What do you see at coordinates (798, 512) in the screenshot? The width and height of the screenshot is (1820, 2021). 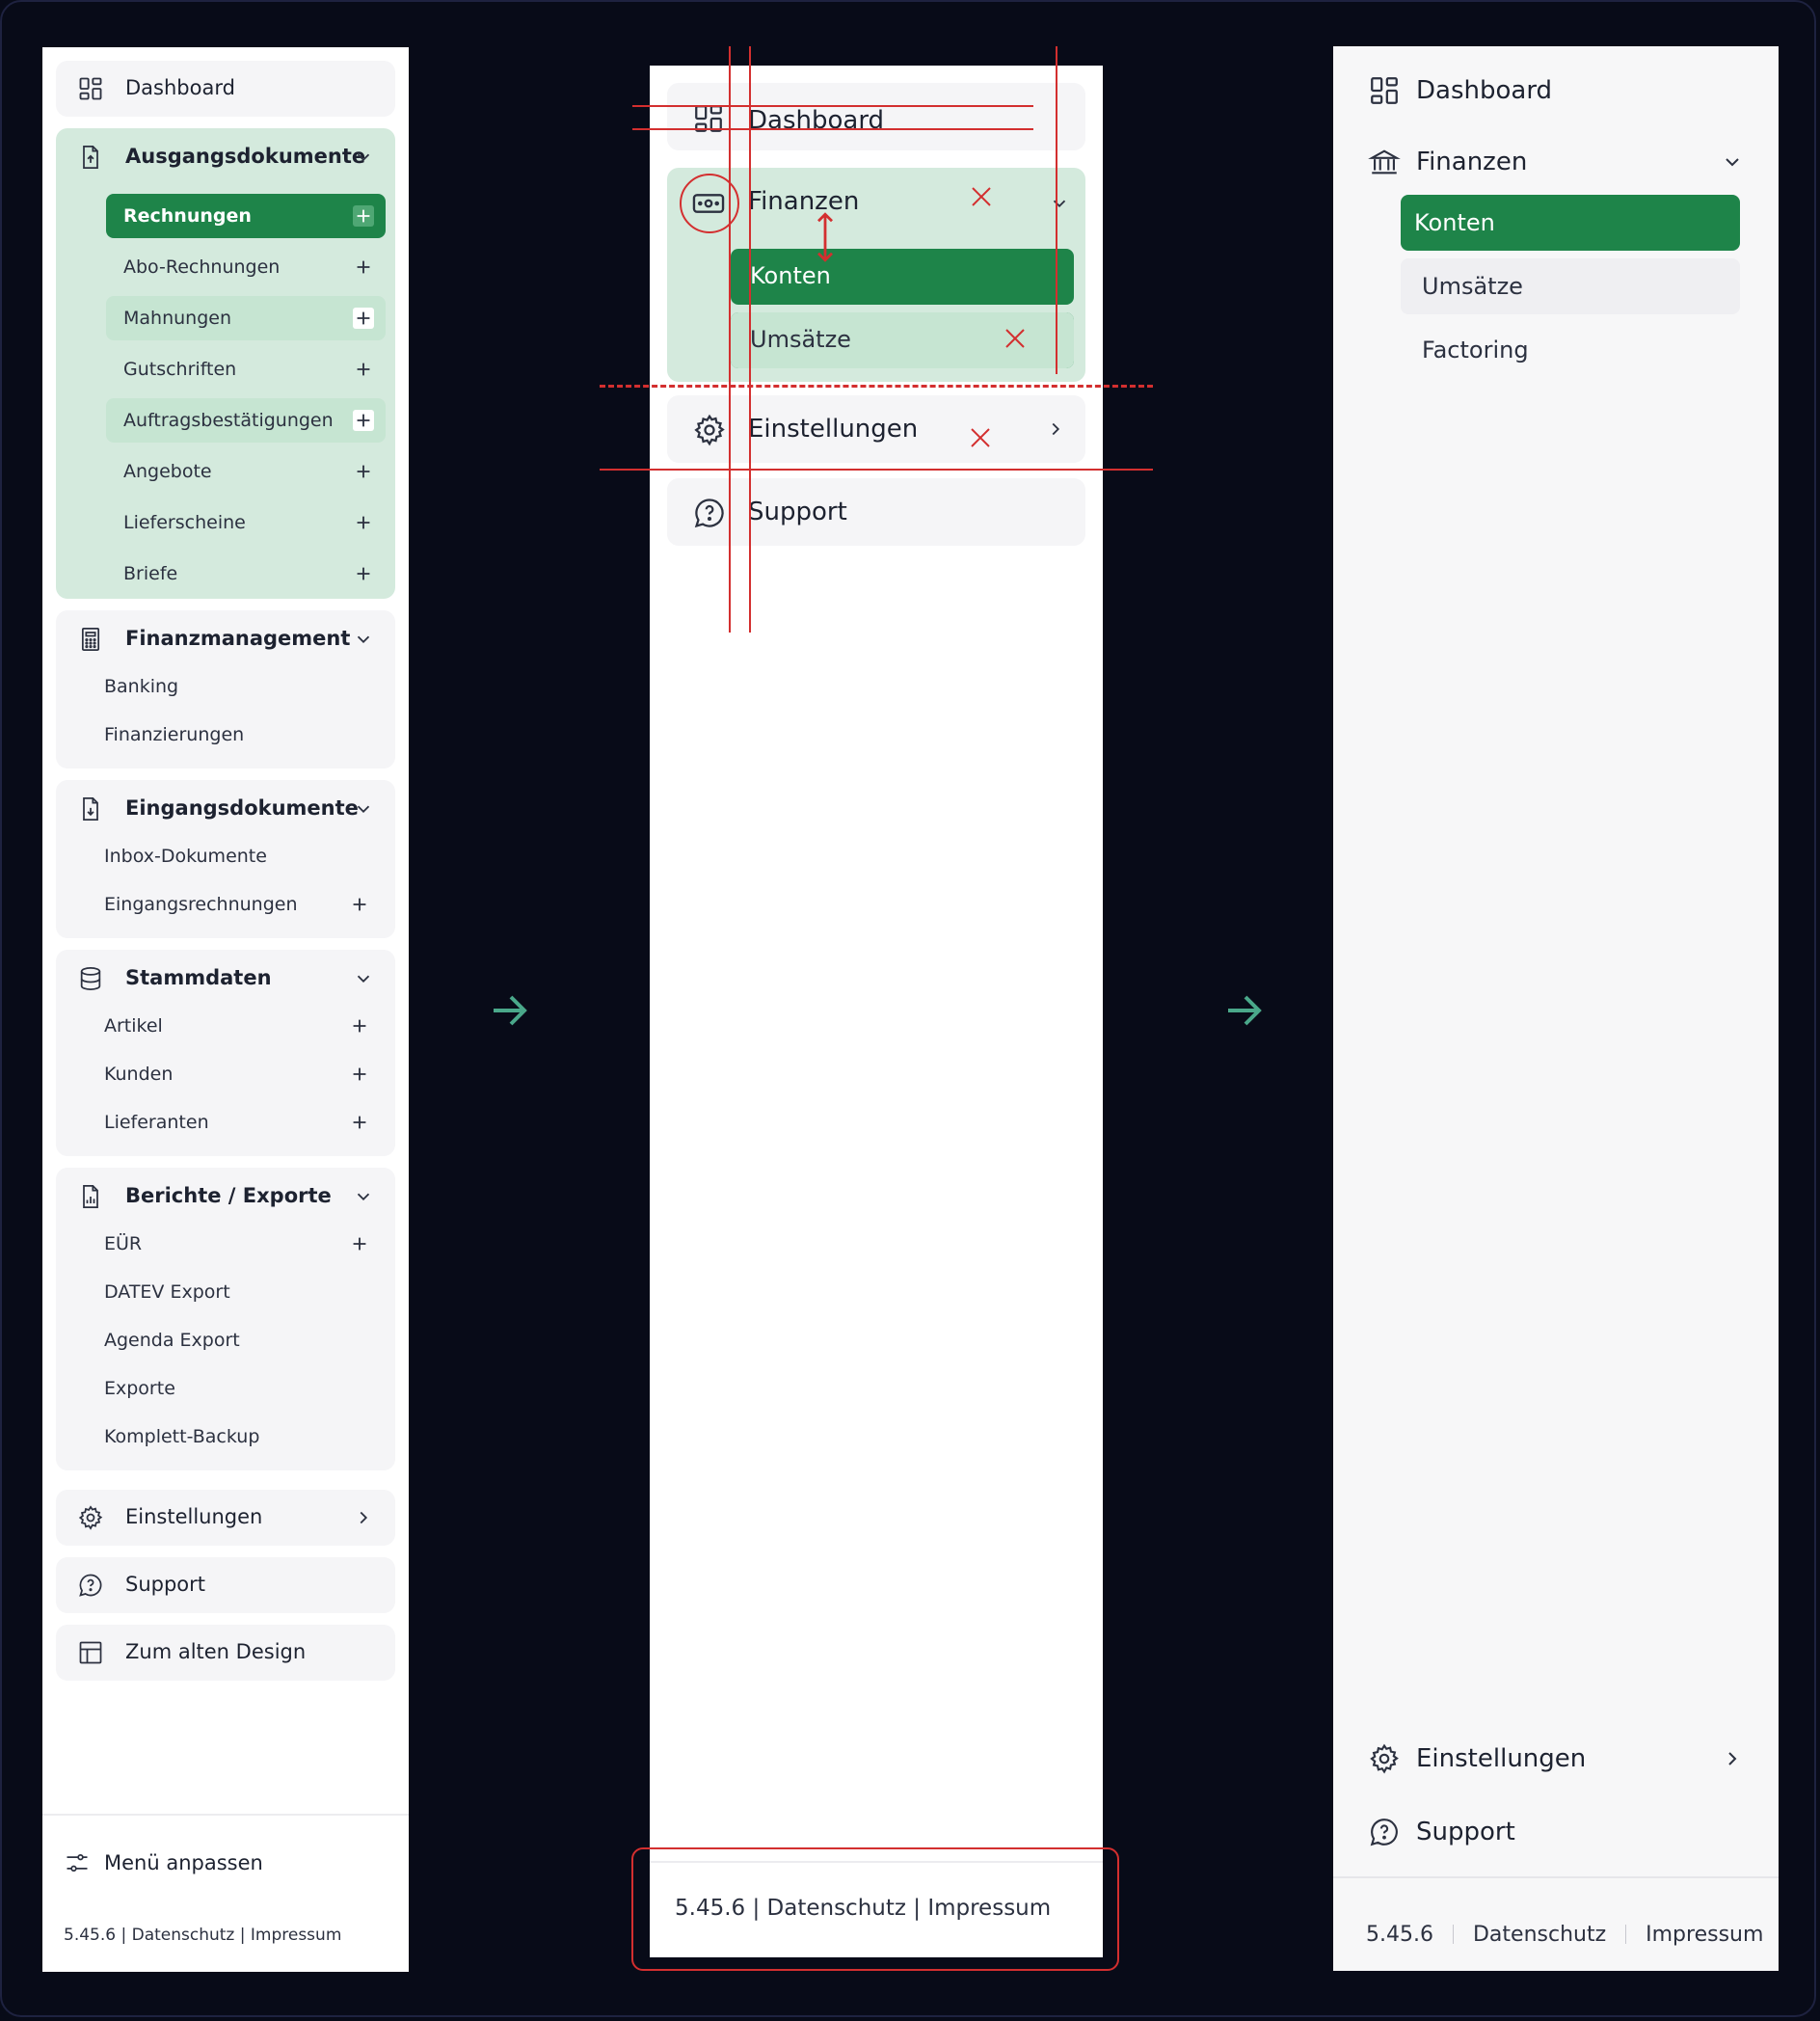 I see `nav-support-label: Support` at bounding box center [798, 512].